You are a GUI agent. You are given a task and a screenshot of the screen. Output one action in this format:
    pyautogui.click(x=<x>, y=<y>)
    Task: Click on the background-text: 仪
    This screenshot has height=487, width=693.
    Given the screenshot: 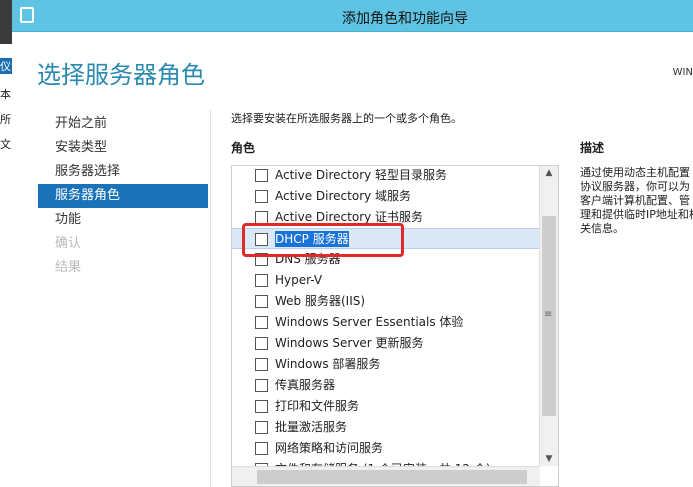 What is the action you would take?
    pyautogui.click(x=6, y=66)
    